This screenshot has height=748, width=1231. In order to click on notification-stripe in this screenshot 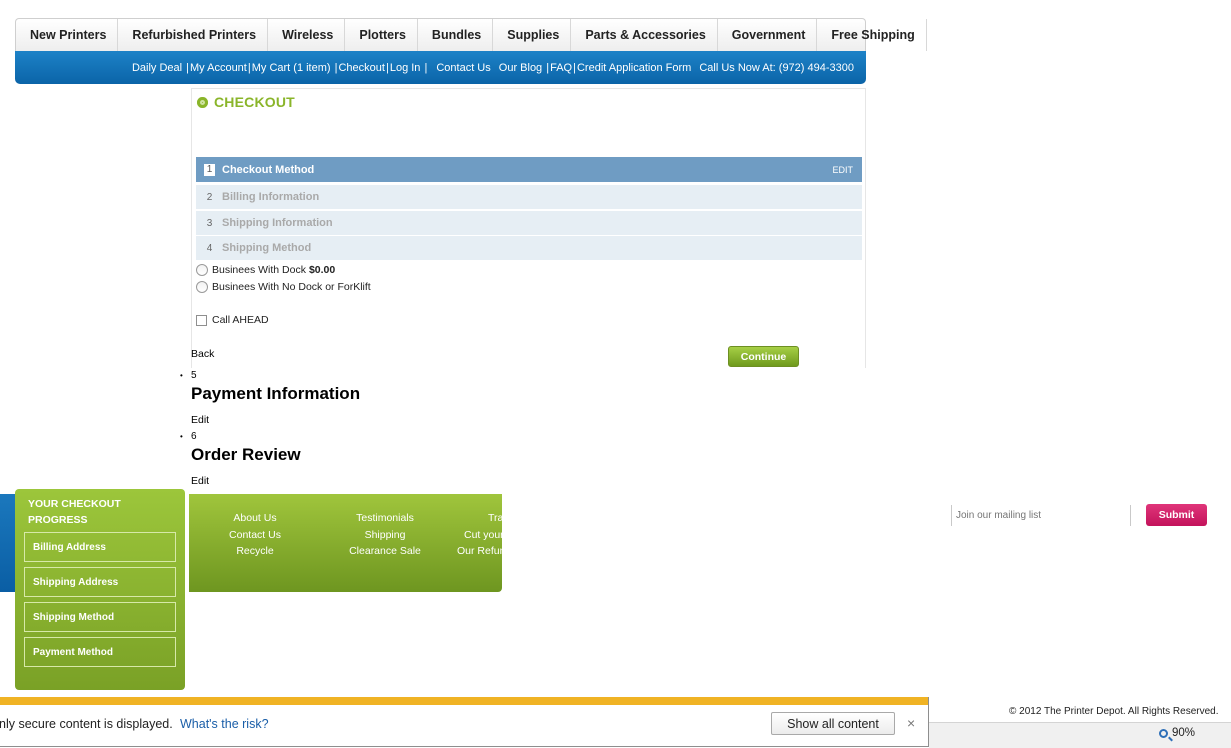, I will do `click(464, 701)`.